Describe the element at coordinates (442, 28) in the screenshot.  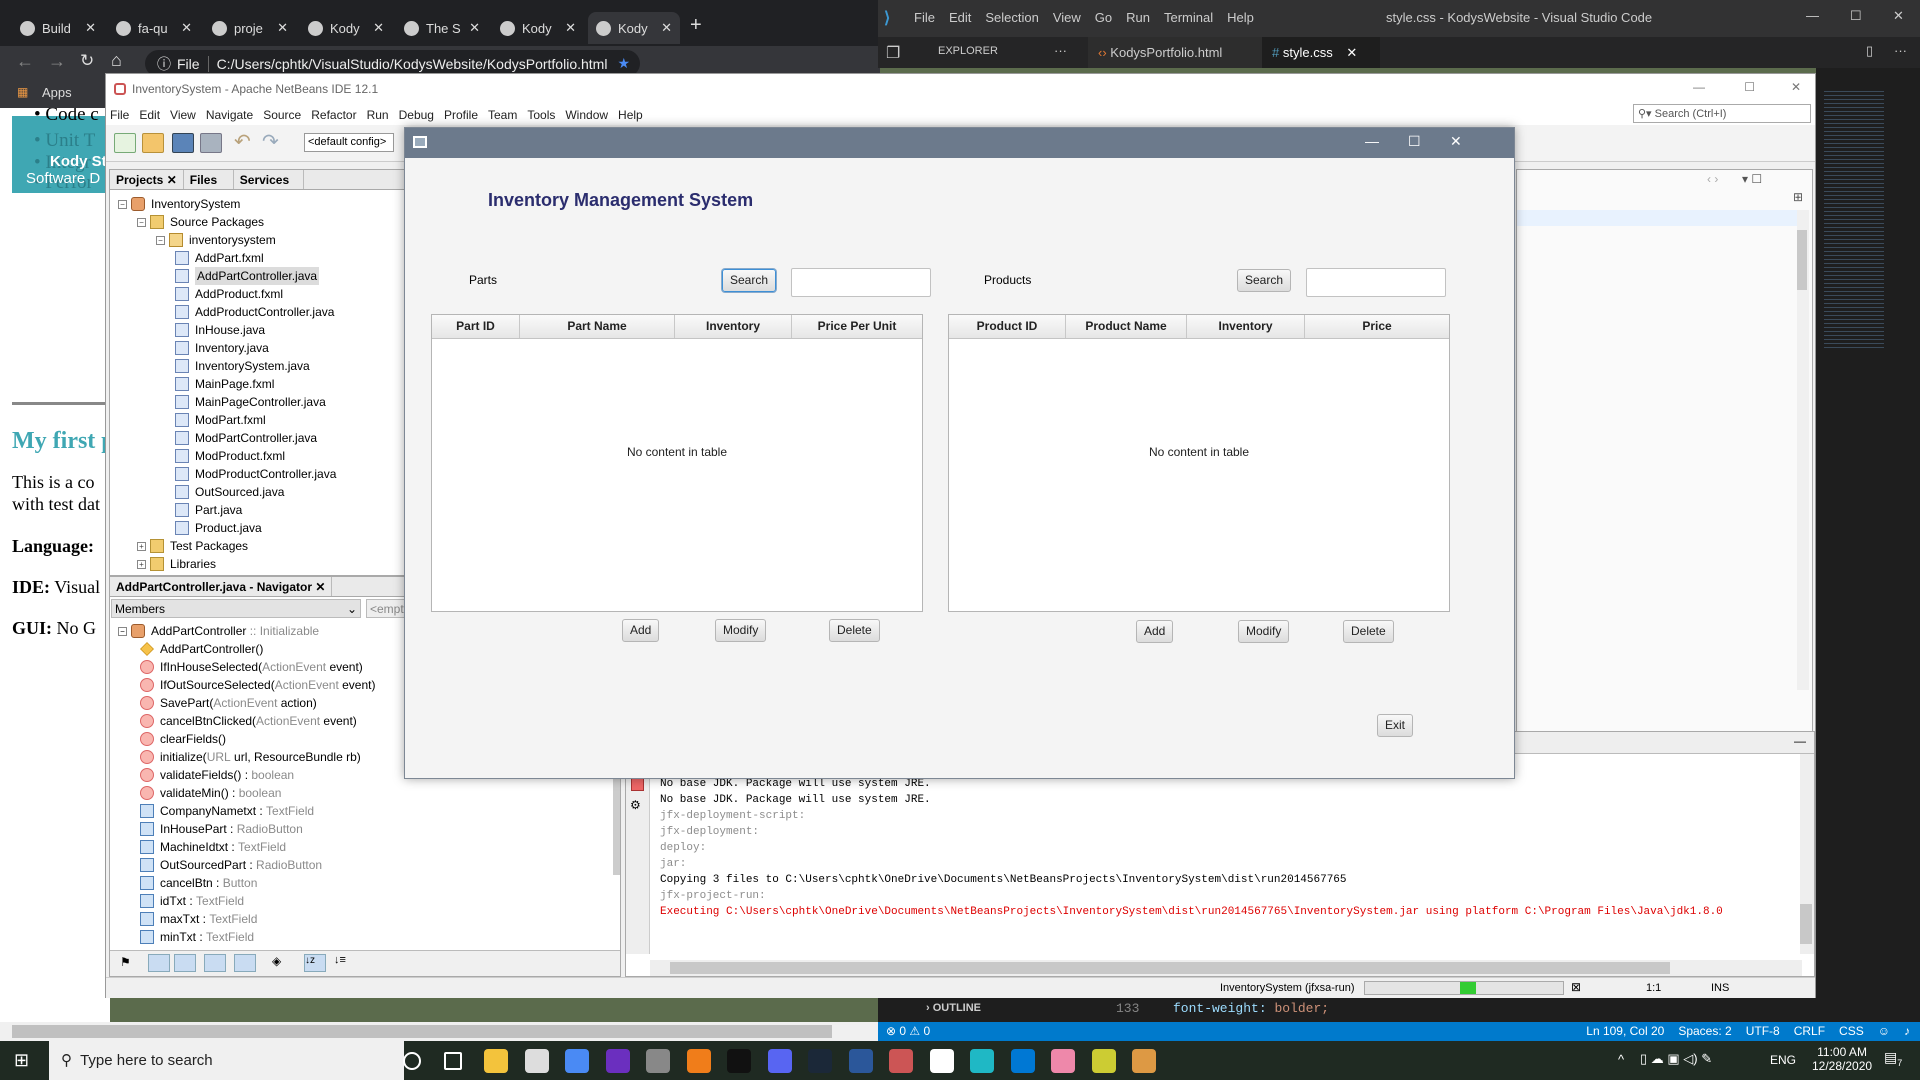
I see `browser-tab: The S ✕` at that location.